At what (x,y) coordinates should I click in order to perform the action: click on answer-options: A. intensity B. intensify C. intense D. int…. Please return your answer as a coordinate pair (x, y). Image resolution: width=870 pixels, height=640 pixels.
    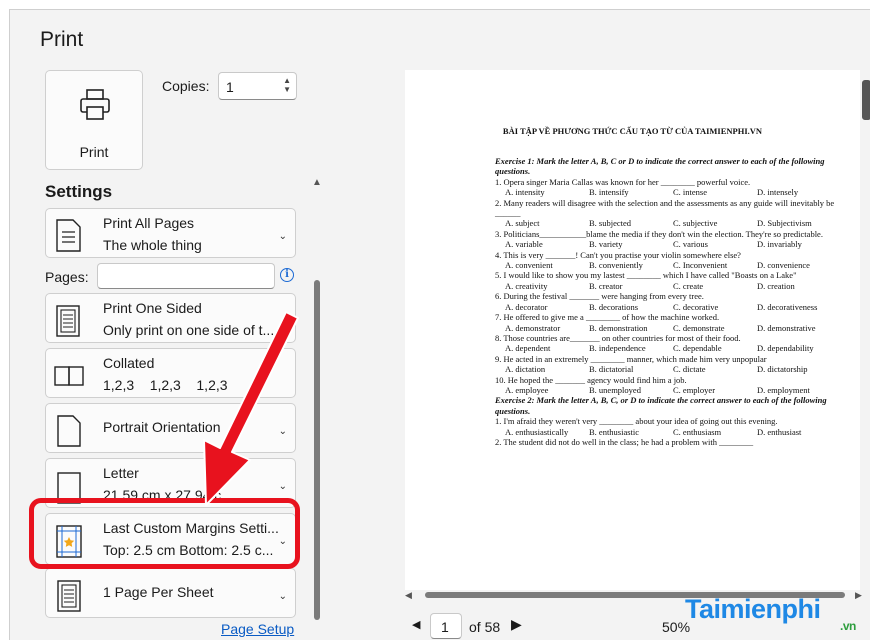
    Looking at the image, I should click on (667, 192).